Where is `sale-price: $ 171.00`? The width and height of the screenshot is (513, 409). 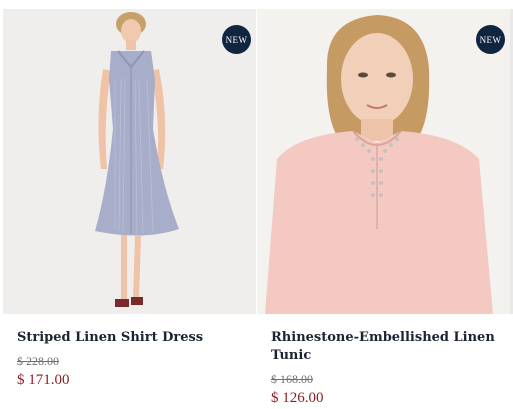 sale-price: $ 171.00 is located at coordinates (43, 380).